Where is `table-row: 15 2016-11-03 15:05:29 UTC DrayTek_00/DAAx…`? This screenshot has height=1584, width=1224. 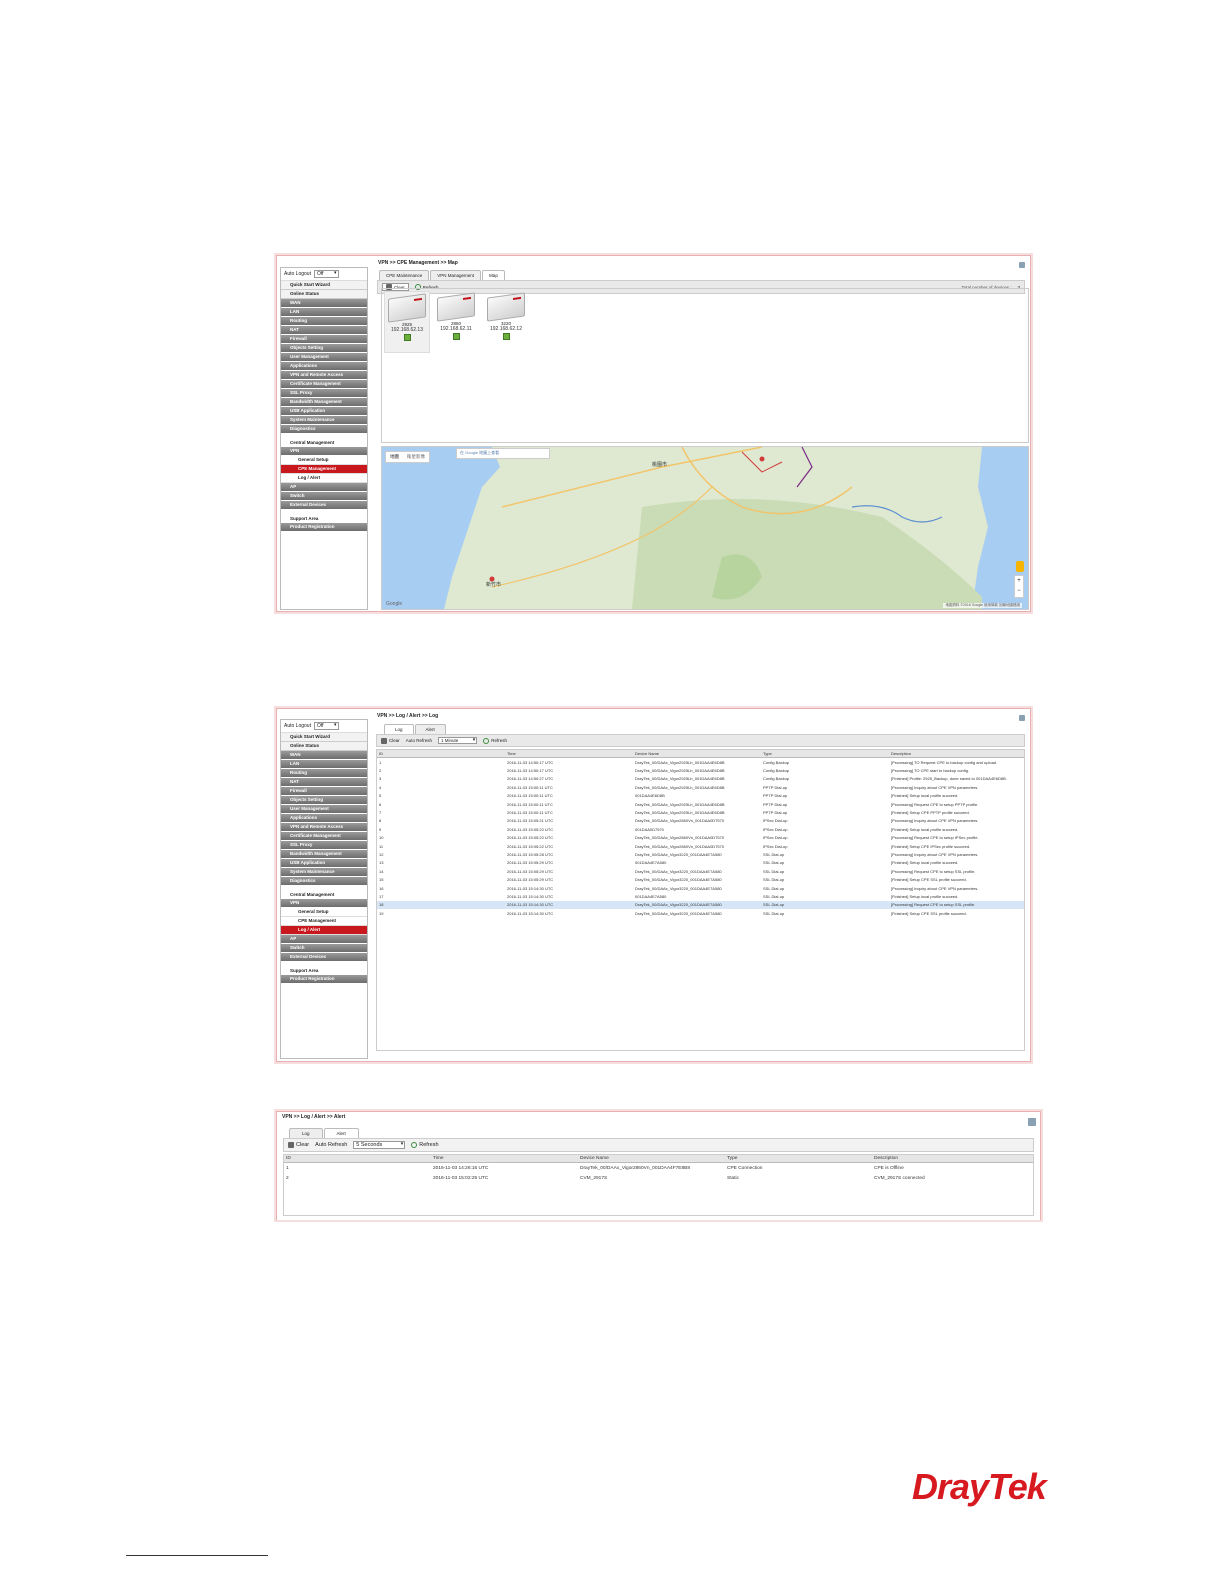
table-row: 15 2016-11-03 15:05:29 UTC DrayTek_00/DAAx… is located at coordinates (700, 879).